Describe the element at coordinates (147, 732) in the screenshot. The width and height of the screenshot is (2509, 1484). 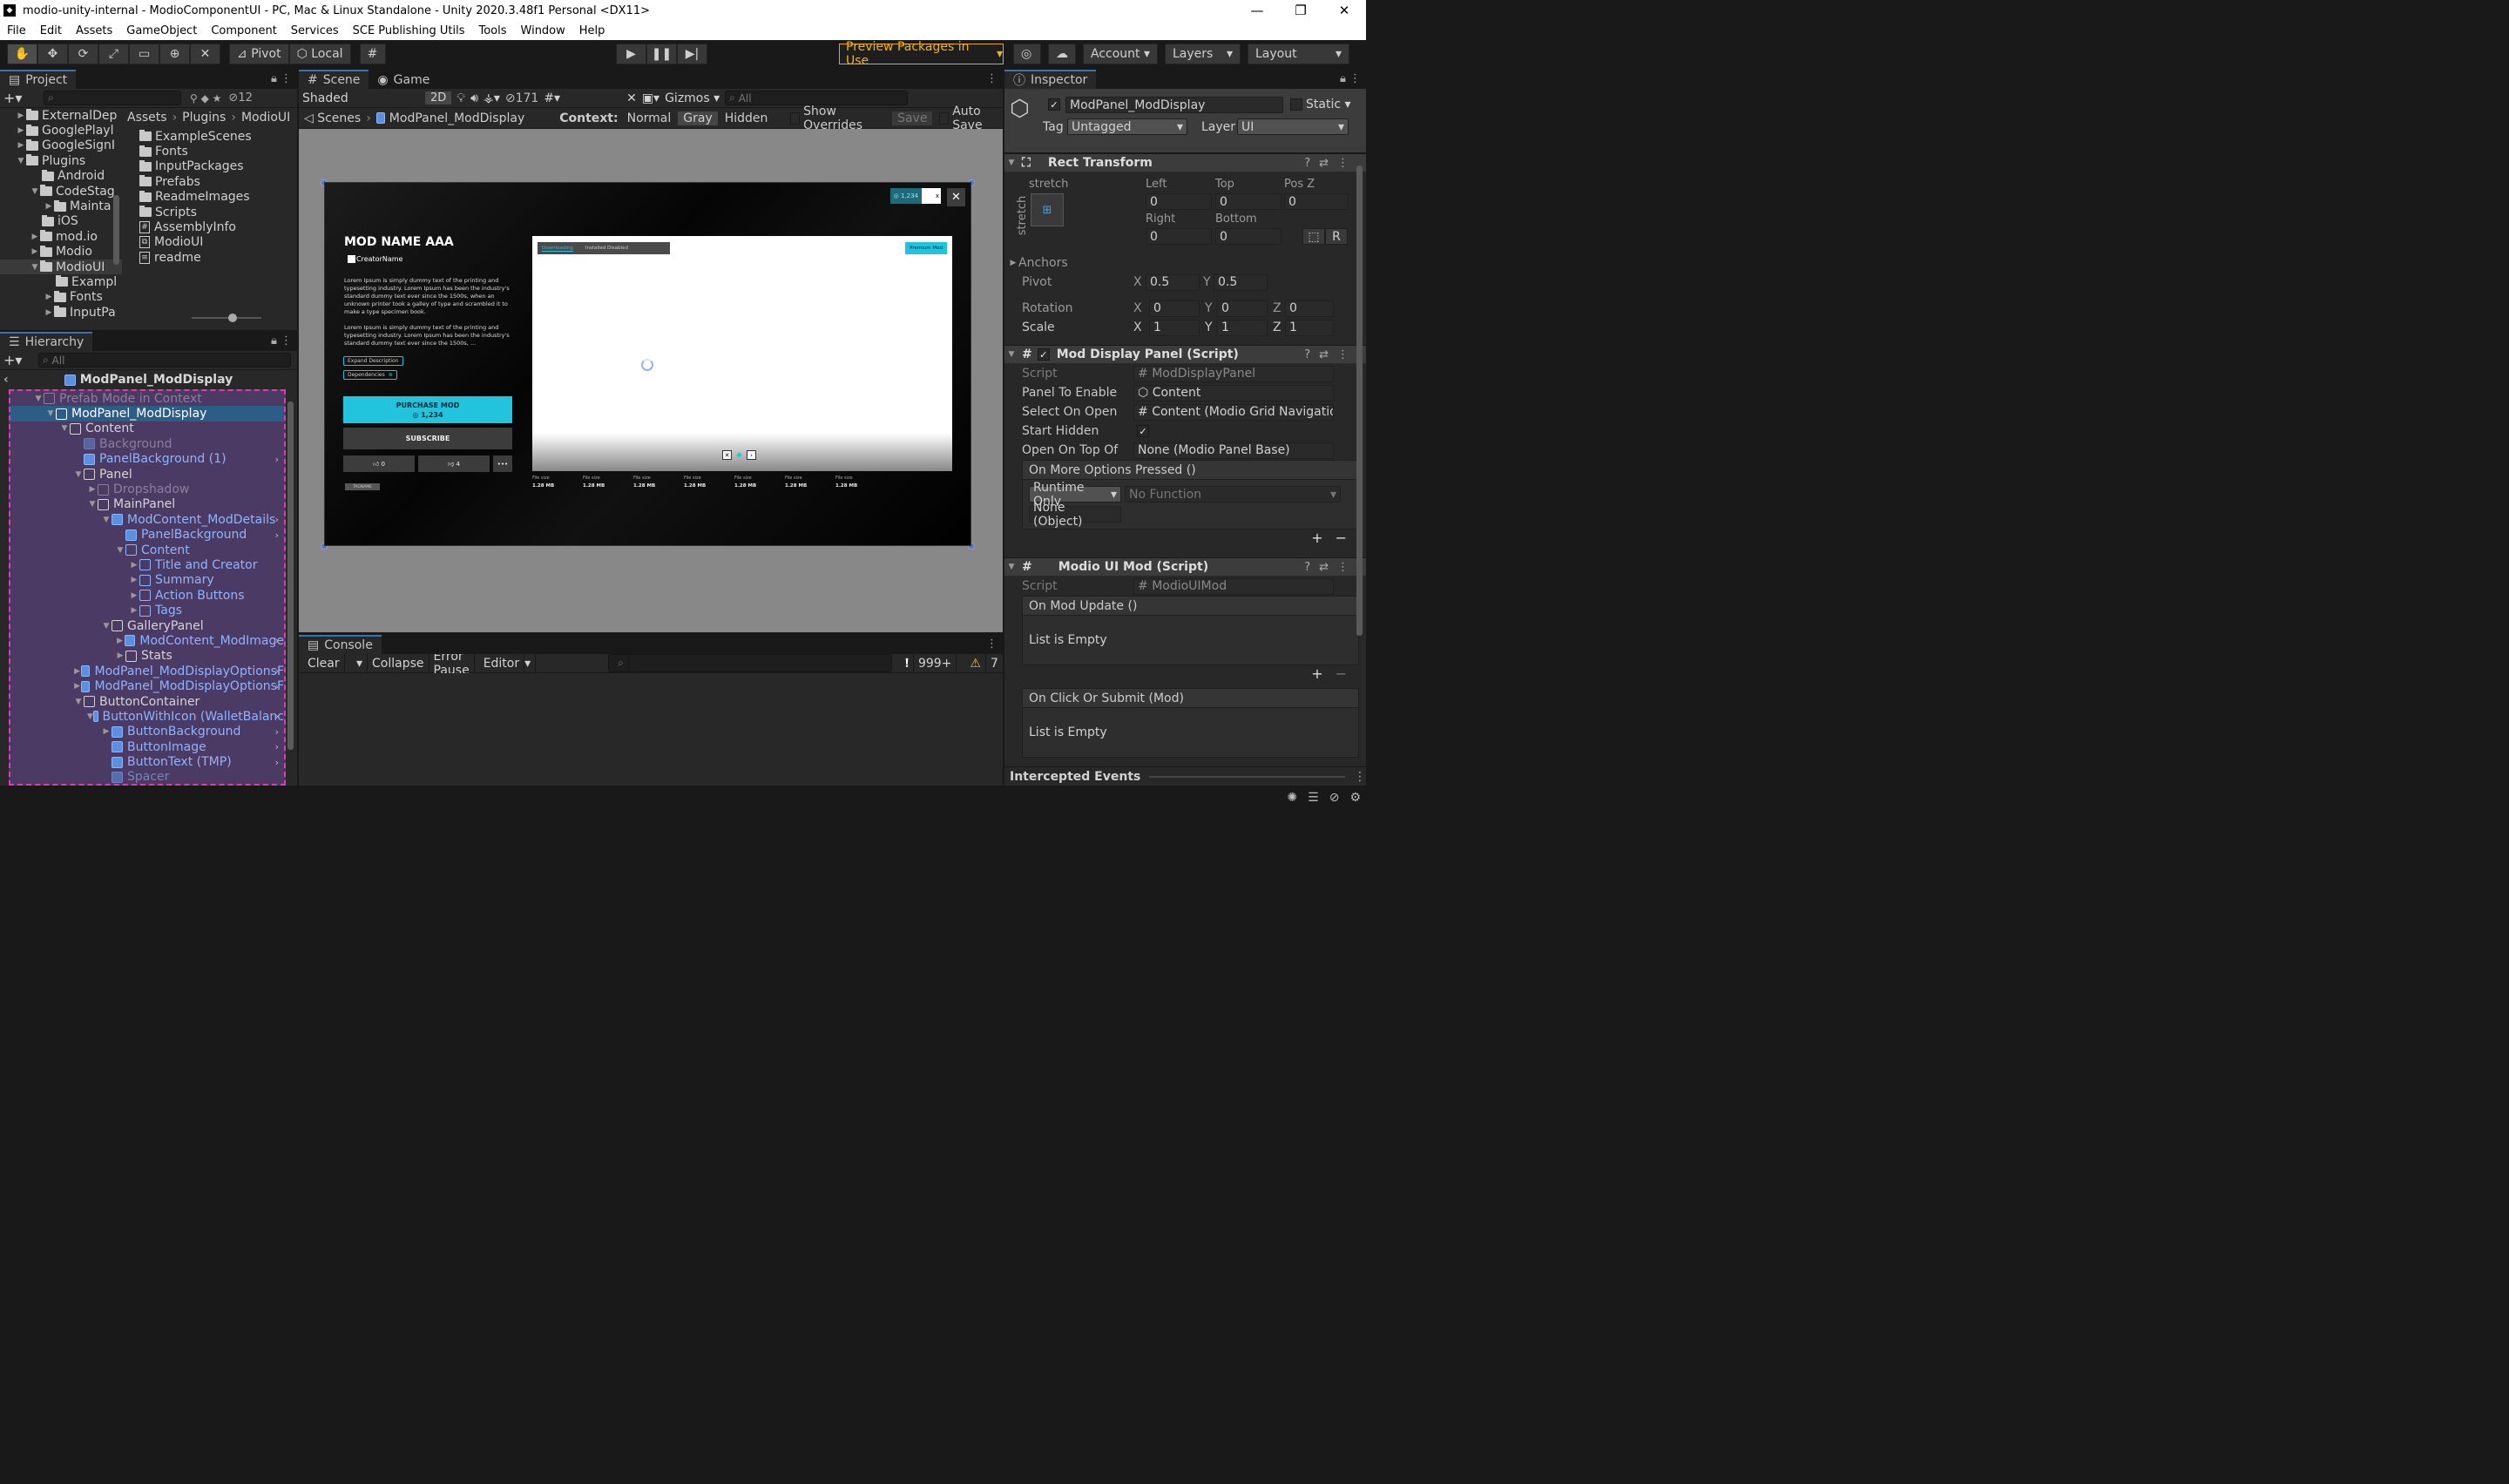
I see `table-row: ▶ ButtonBackground ›` at that location.